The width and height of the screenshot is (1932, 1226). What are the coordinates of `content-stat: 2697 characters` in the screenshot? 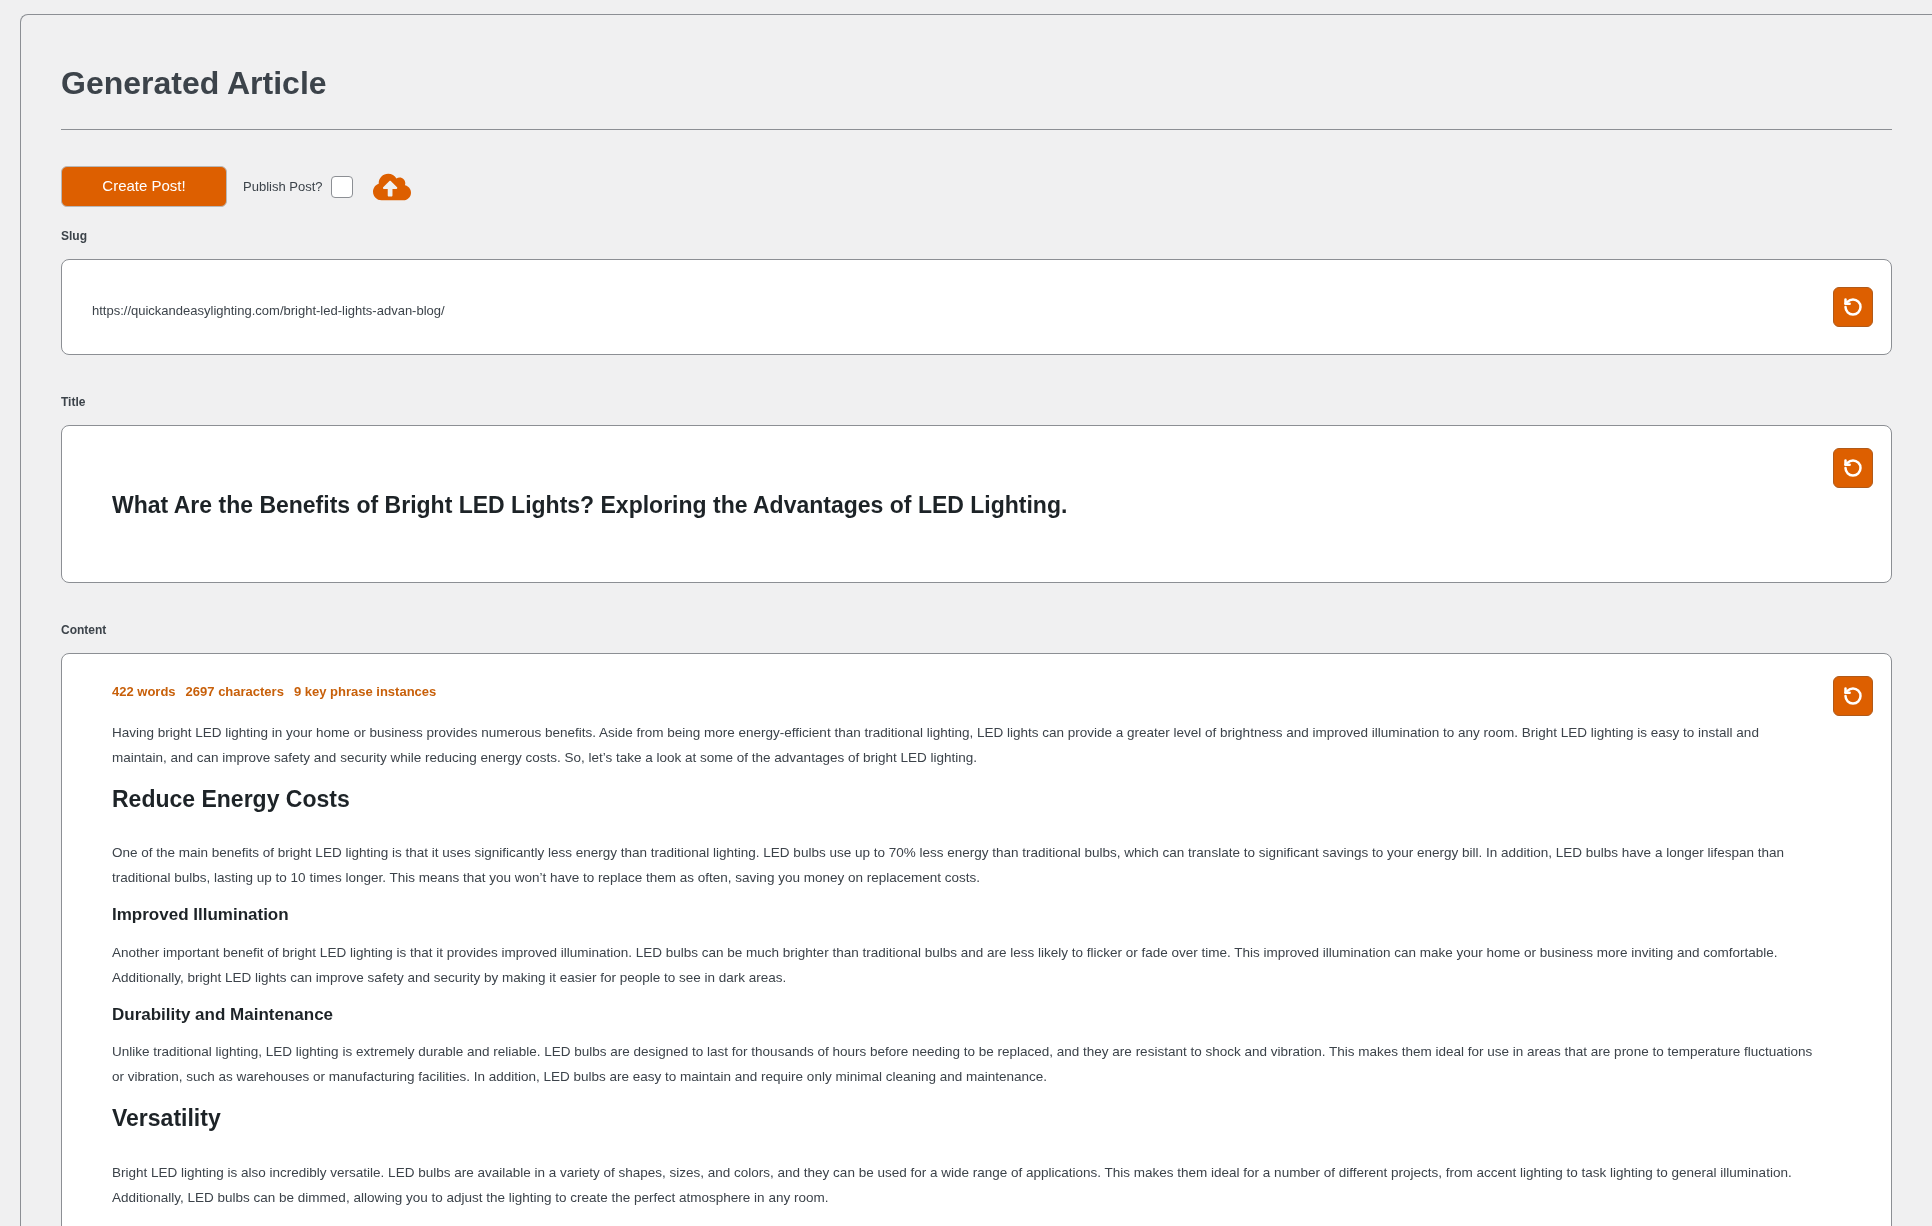 It's located at (234, 692).